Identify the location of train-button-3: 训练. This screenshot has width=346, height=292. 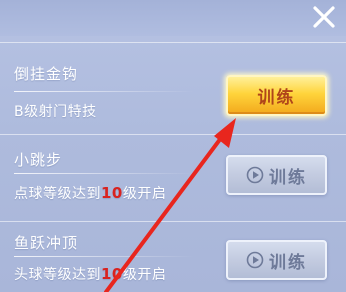
(276, 260).